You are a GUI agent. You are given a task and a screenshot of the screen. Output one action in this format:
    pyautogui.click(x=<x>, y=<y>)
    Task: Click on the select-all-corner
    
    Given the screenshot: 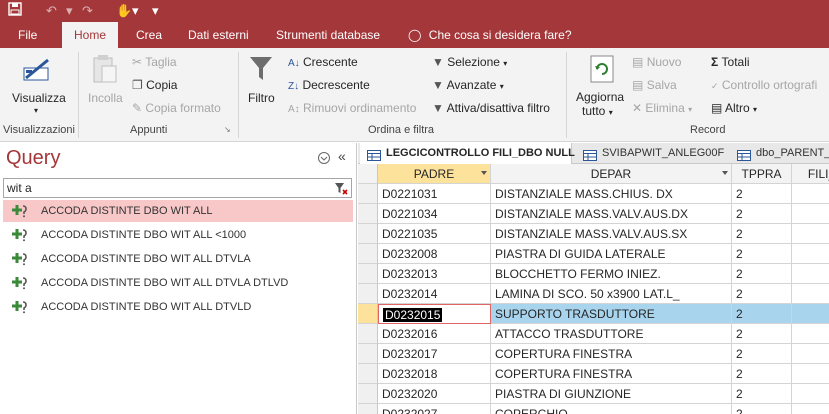 What is the action you would take?
    pyautogui.click(x=368, y=174)
    